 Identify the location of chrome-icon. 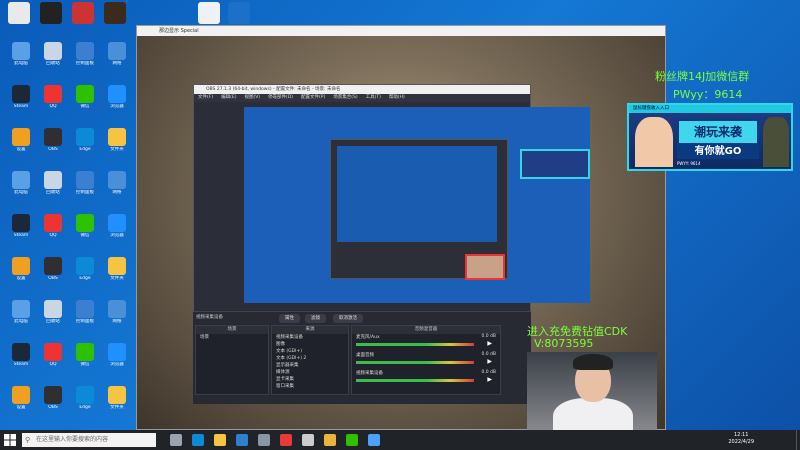
(330, 440).